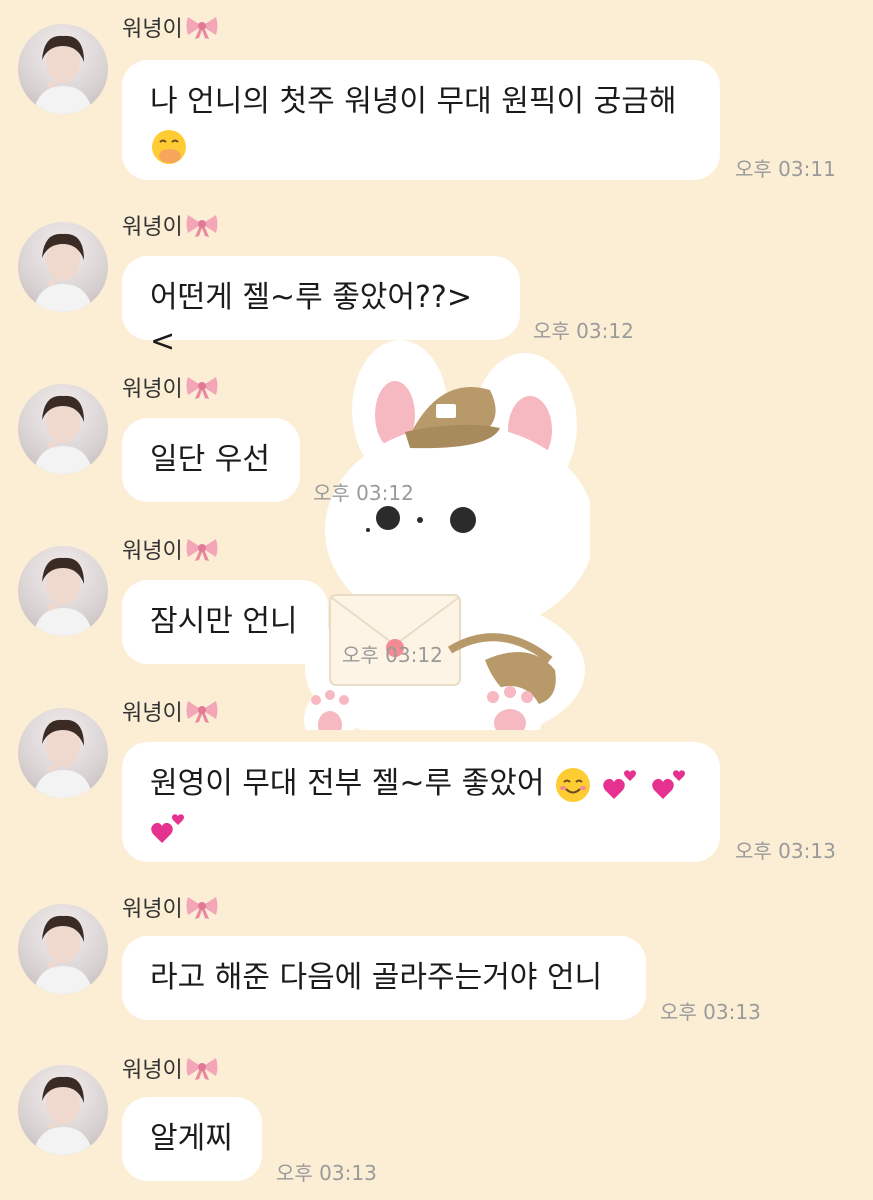 This screenshot has height=1200, width=873. Describe the element at coordinates (573, 784) in the screenshot. I see `smiling-face-icon` at that location.